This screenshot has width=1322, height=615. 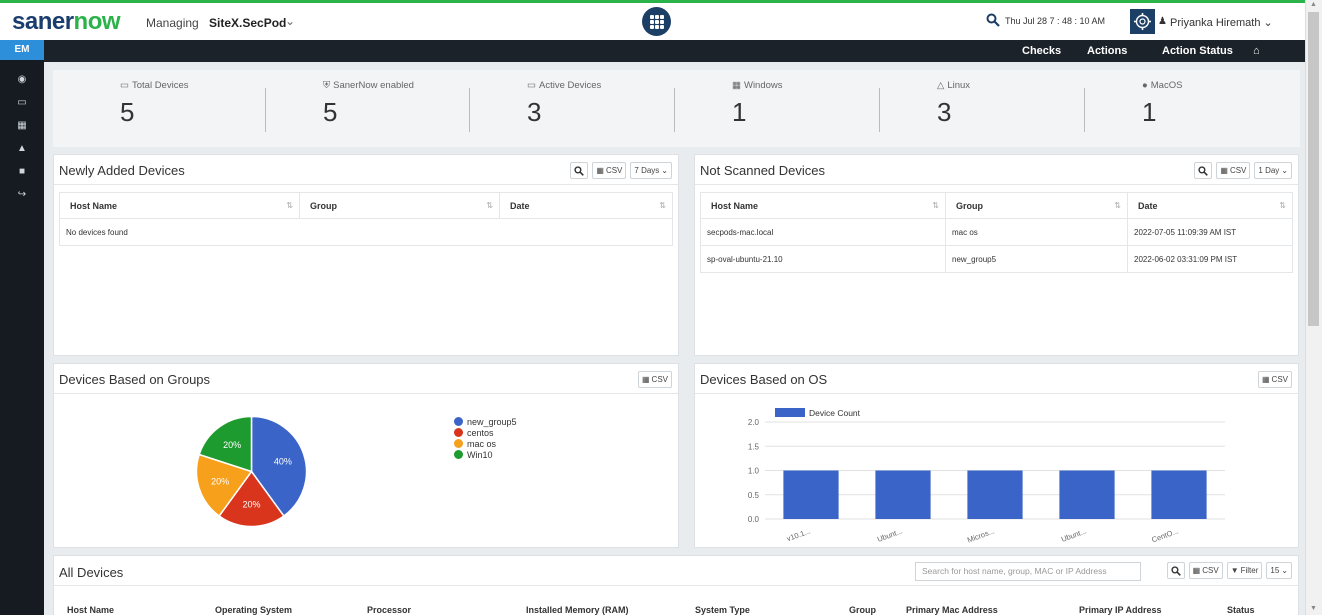 I want to click on column-header-host-name: Host Name, so click(x=90, y=610).